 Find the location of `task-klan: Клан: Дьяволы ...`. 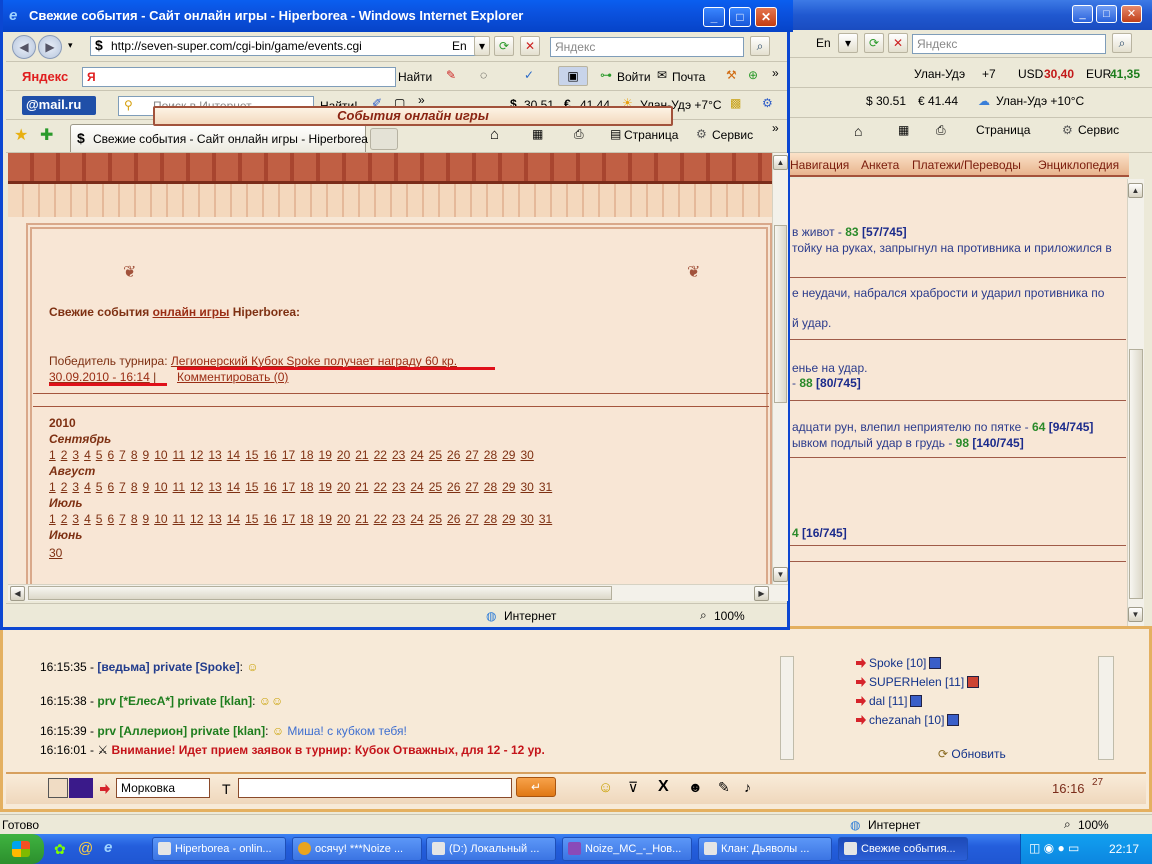

task-klan: Клан: Дьяволы ... is located at coordinates (765, 849).